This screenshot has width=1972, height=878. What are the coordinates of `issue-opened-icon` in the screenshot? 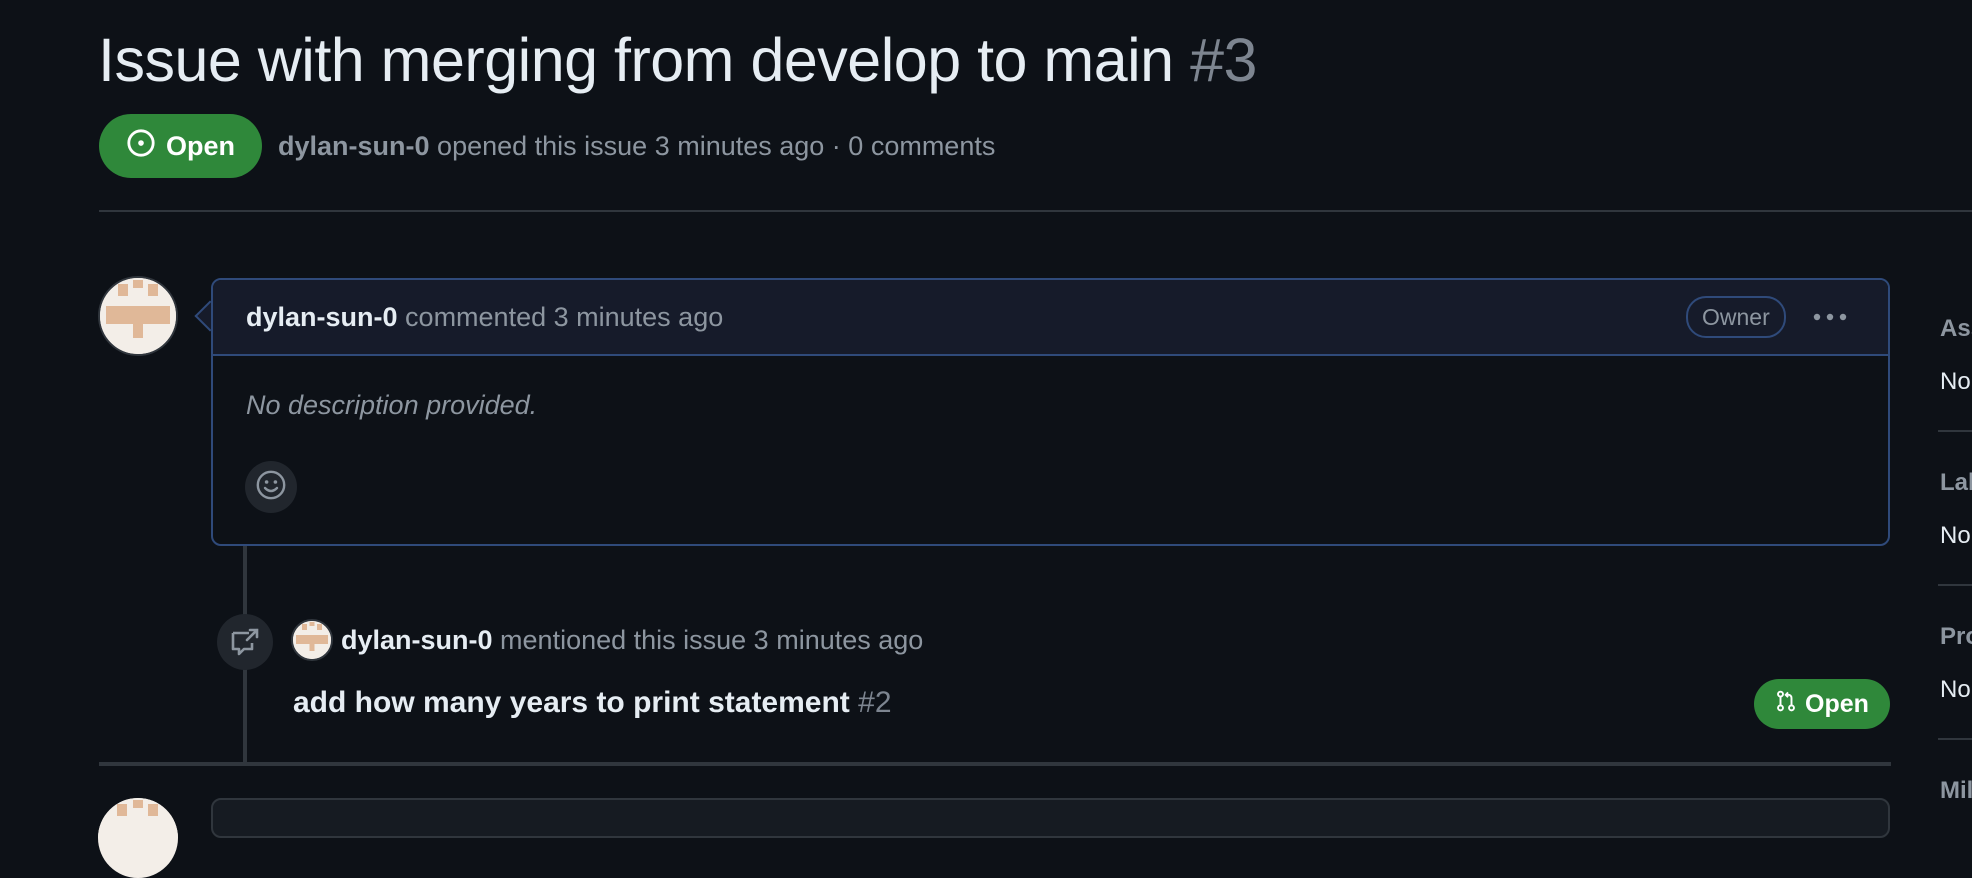 It's located at (141, 146).